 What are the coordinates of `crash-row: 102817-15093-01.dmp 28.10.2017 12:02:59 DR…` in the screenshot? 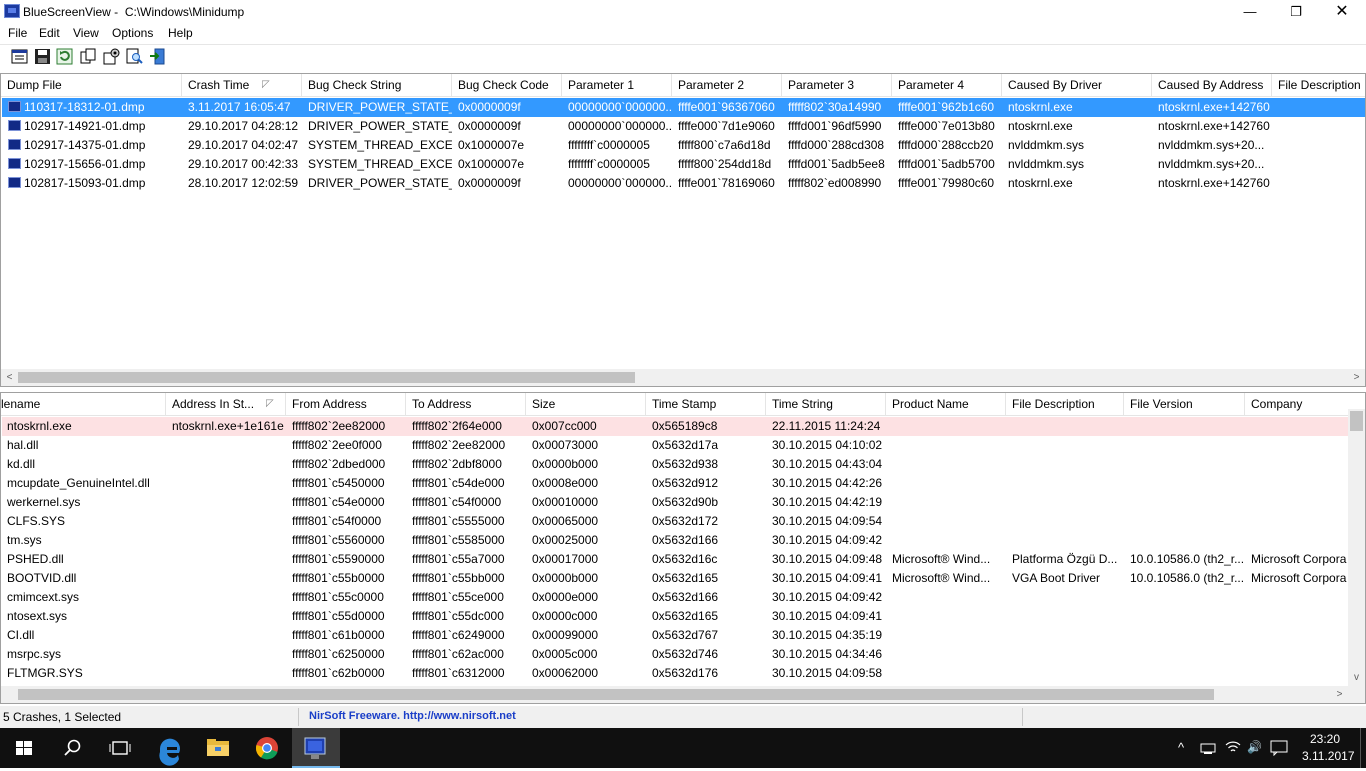 It's located at (683, 183).